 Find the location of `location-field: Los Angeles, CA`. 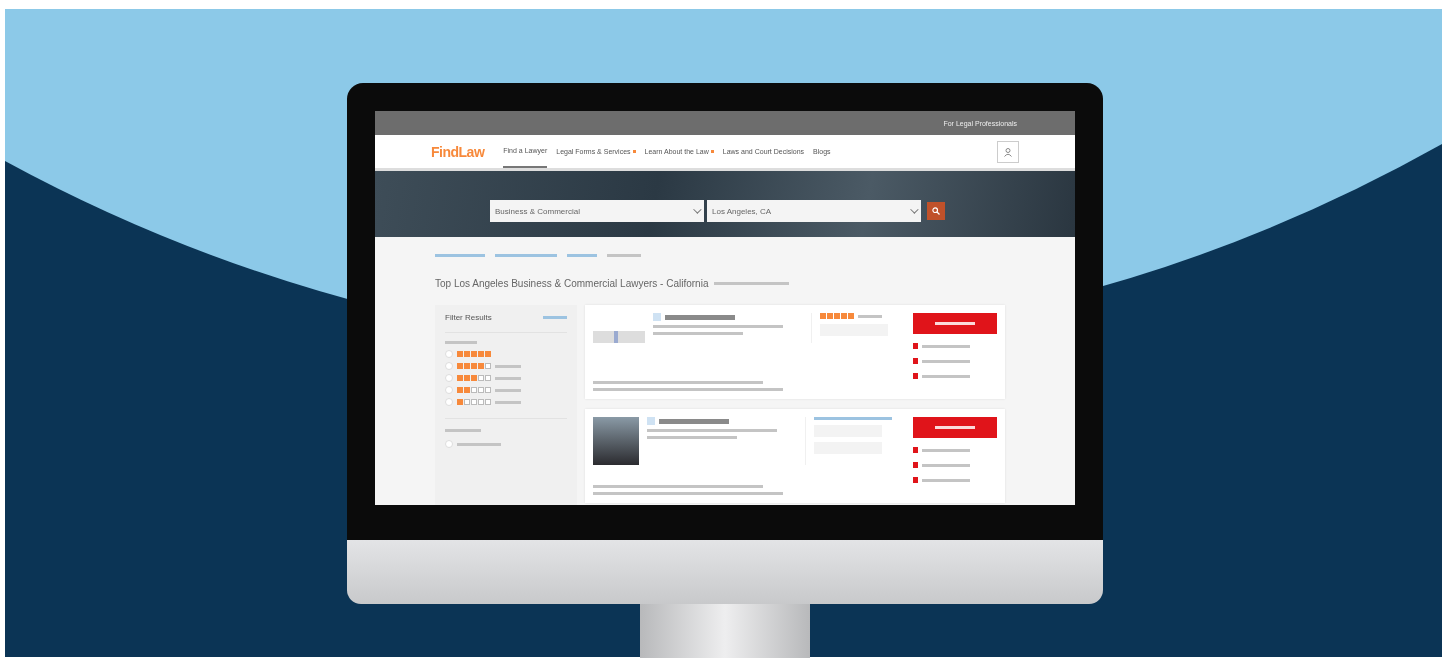

location-field: Los Angeles, CA is located at coordinates (814, 211).